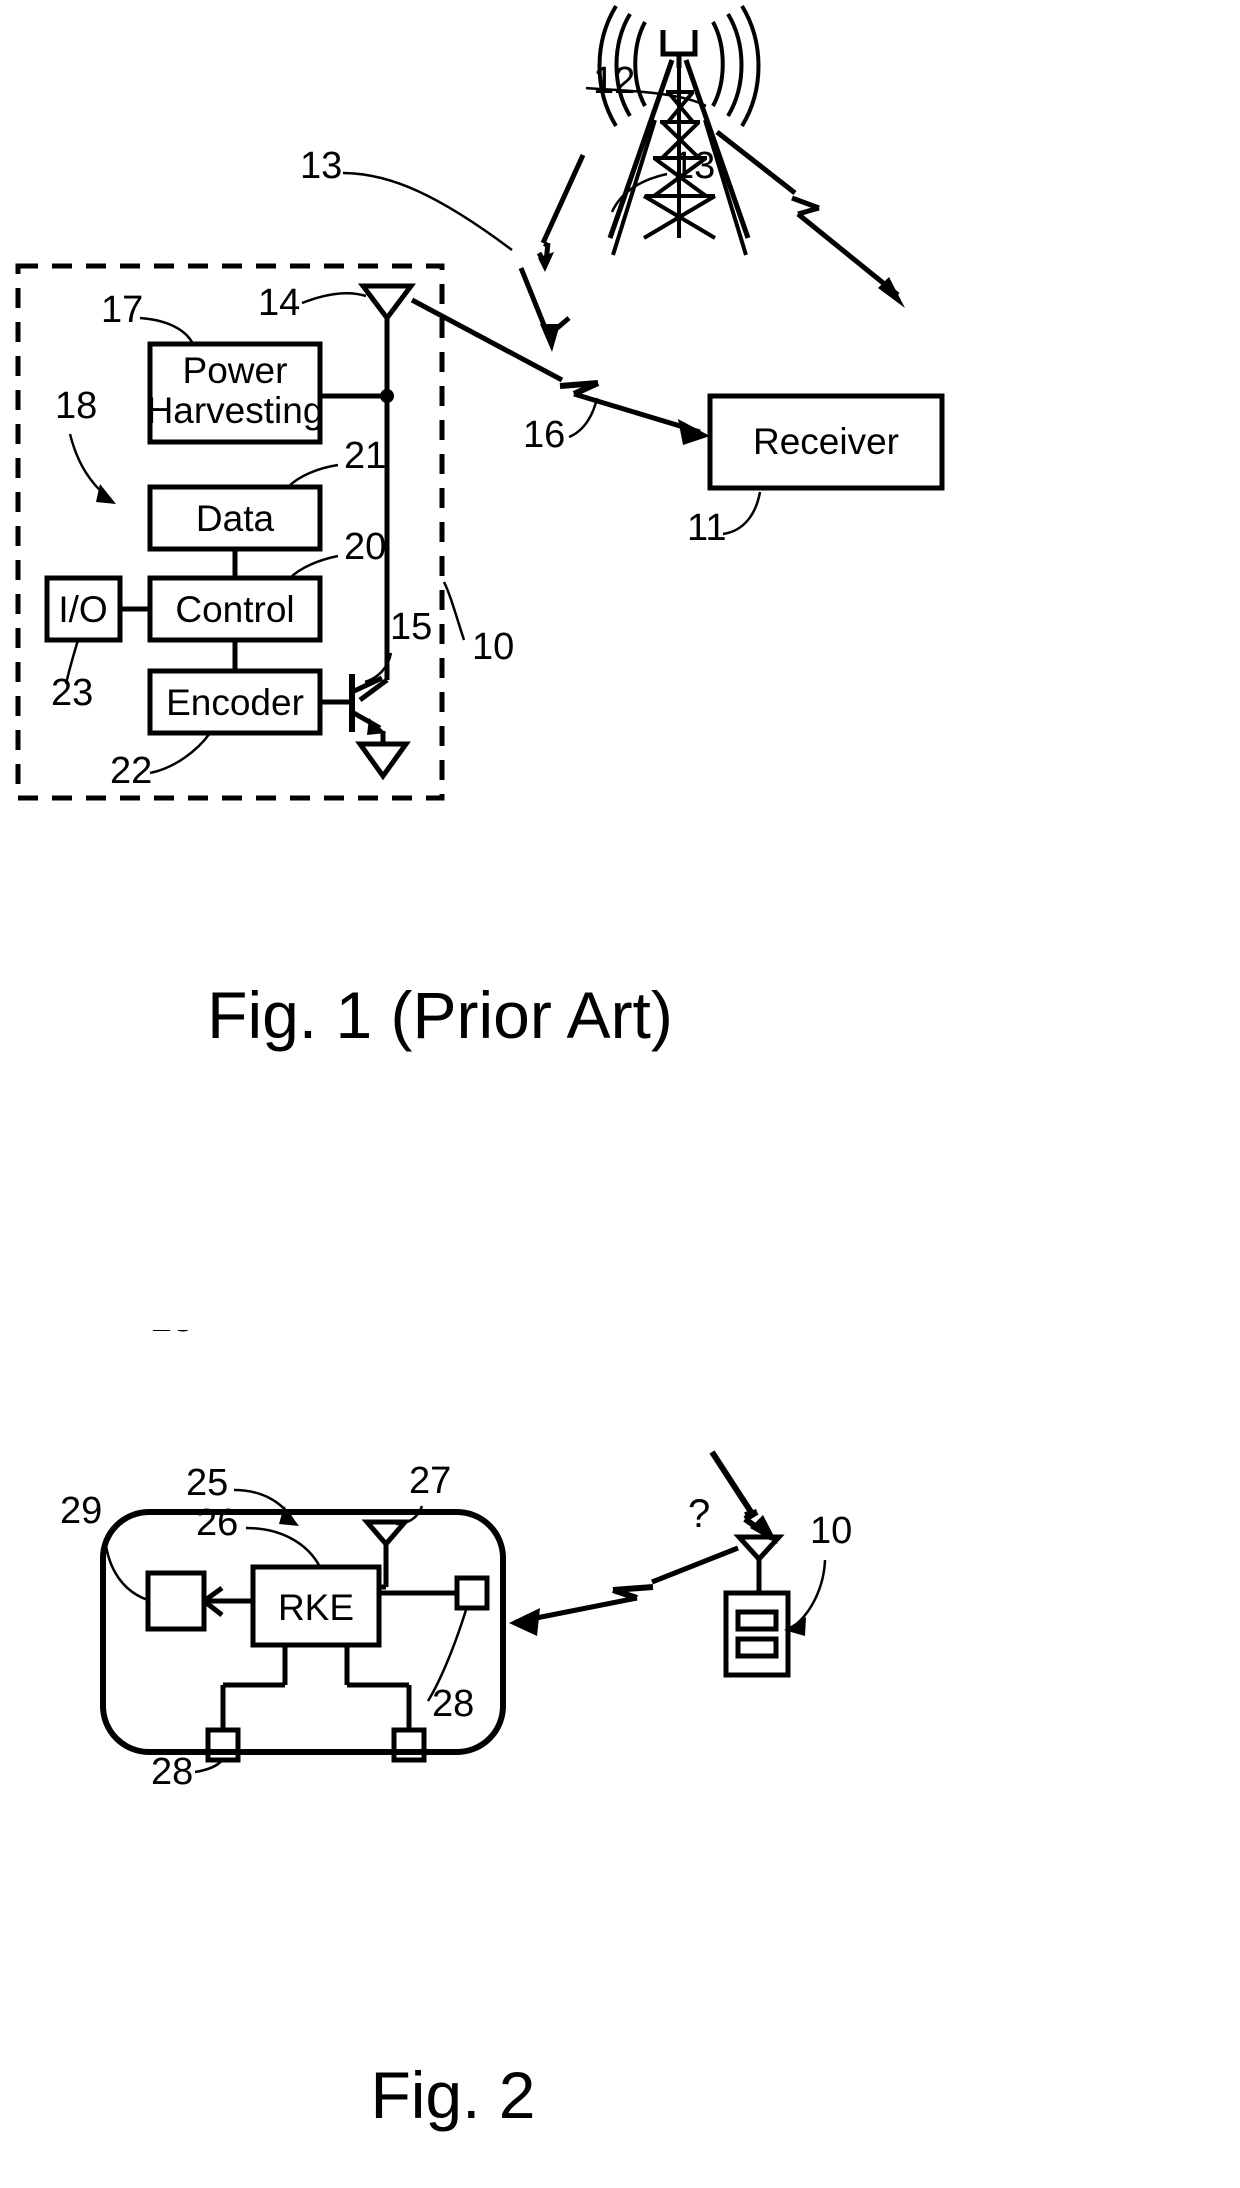  I want to click on key-fob-icon, so click(757, 1606).